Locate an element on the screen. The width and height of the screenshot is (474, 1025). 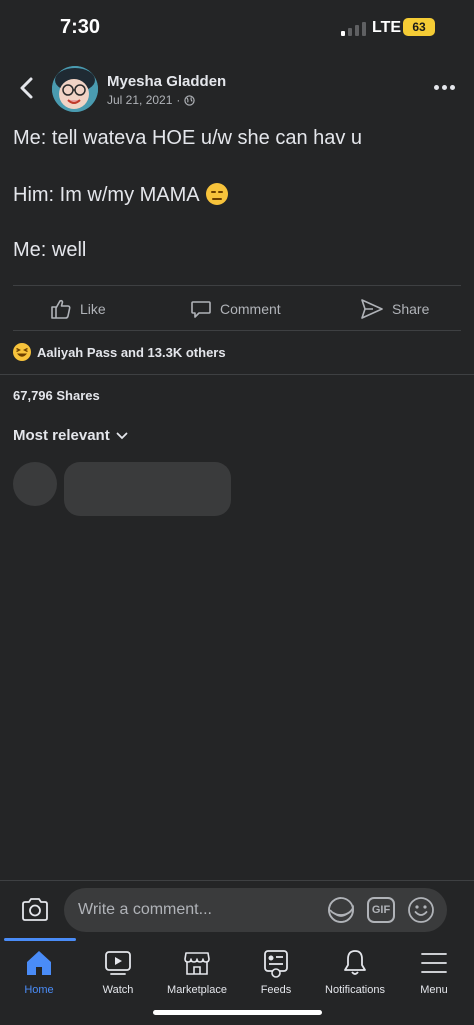
battery-indicator: 63 is located at coordinates (419, 27).